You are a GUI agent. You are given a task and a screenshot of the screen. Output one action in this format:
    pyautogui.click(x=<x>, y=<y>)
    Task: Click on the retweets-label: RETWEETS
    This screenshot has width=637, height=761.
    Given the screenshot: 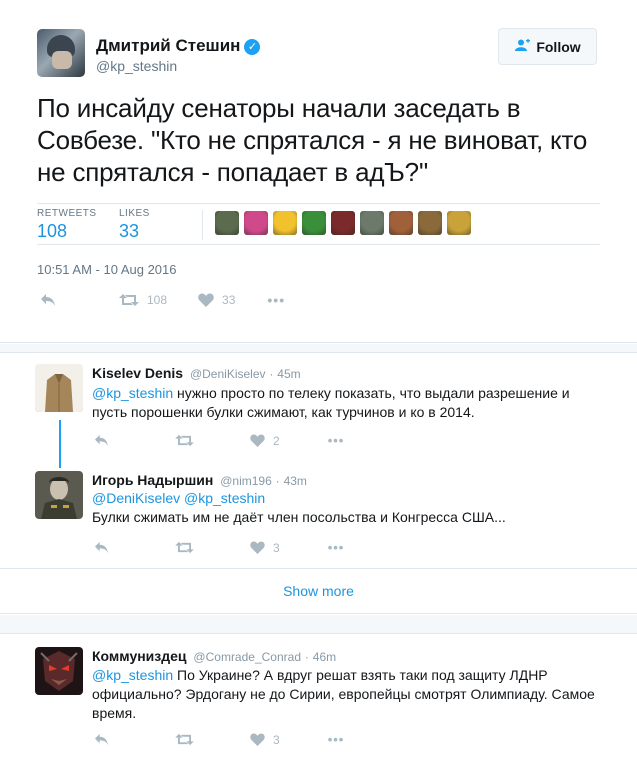 What is the action you would take?
    pyautogui.click(x=67, y=213)
    